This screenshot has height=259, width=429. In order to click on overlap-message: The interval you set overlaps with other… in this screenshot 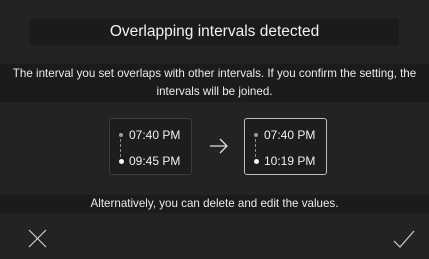, I will do `click(214, 83)`.